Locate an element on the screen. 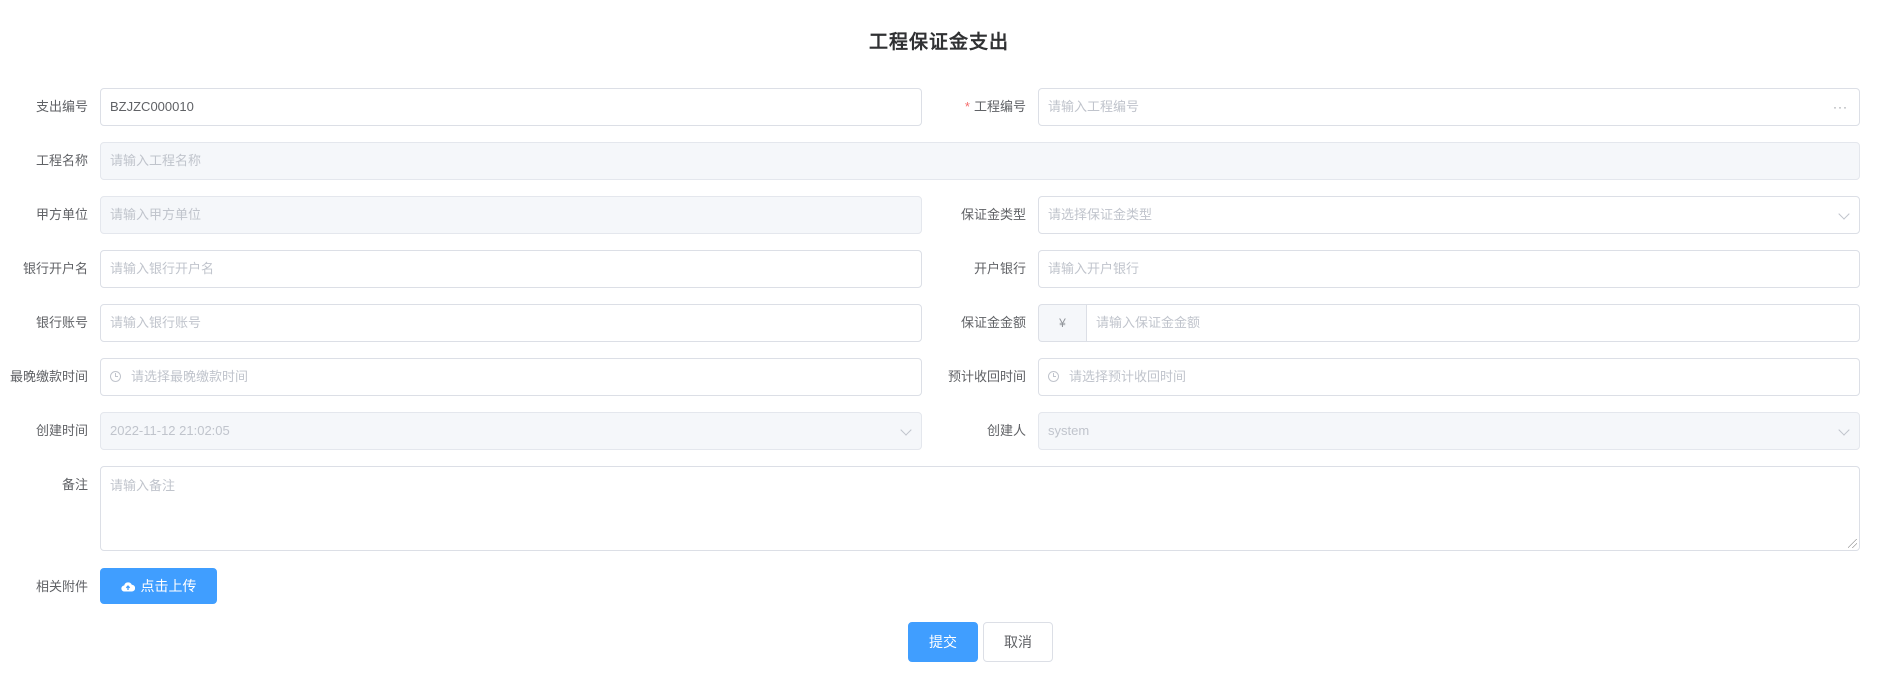  party-a-input: 请输入甲方单位 is located at coordinates (511, 215).